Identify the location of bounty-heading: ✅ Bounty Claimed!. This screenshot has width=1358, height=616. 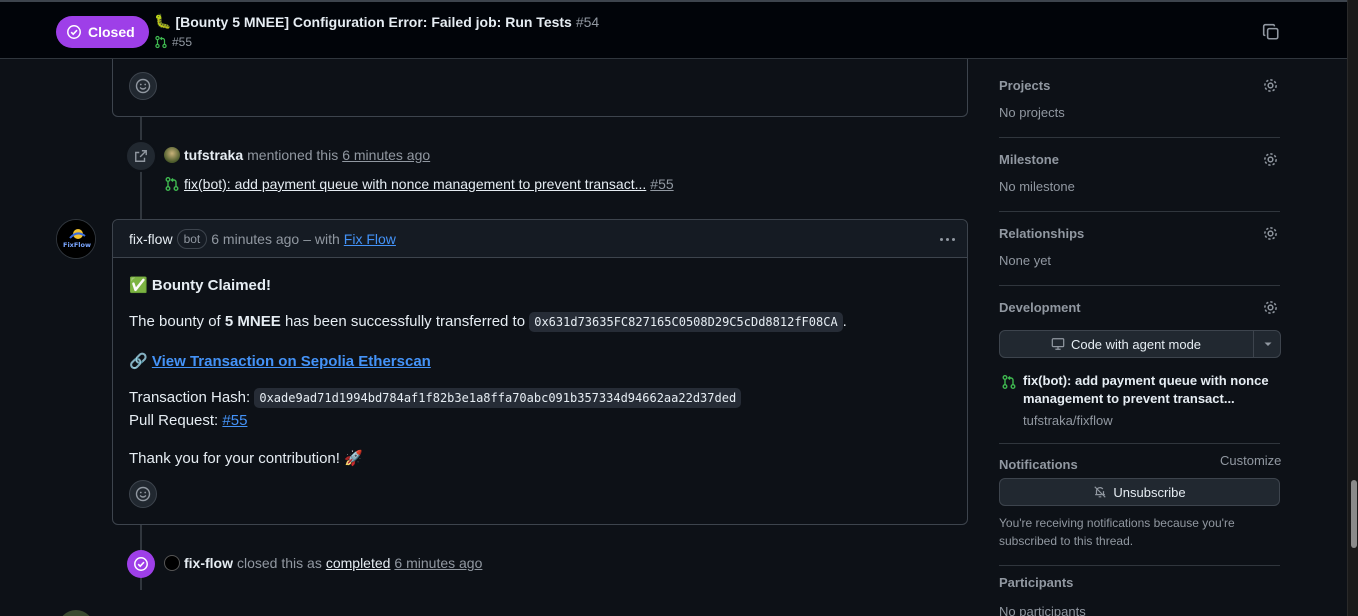
(200, 285).